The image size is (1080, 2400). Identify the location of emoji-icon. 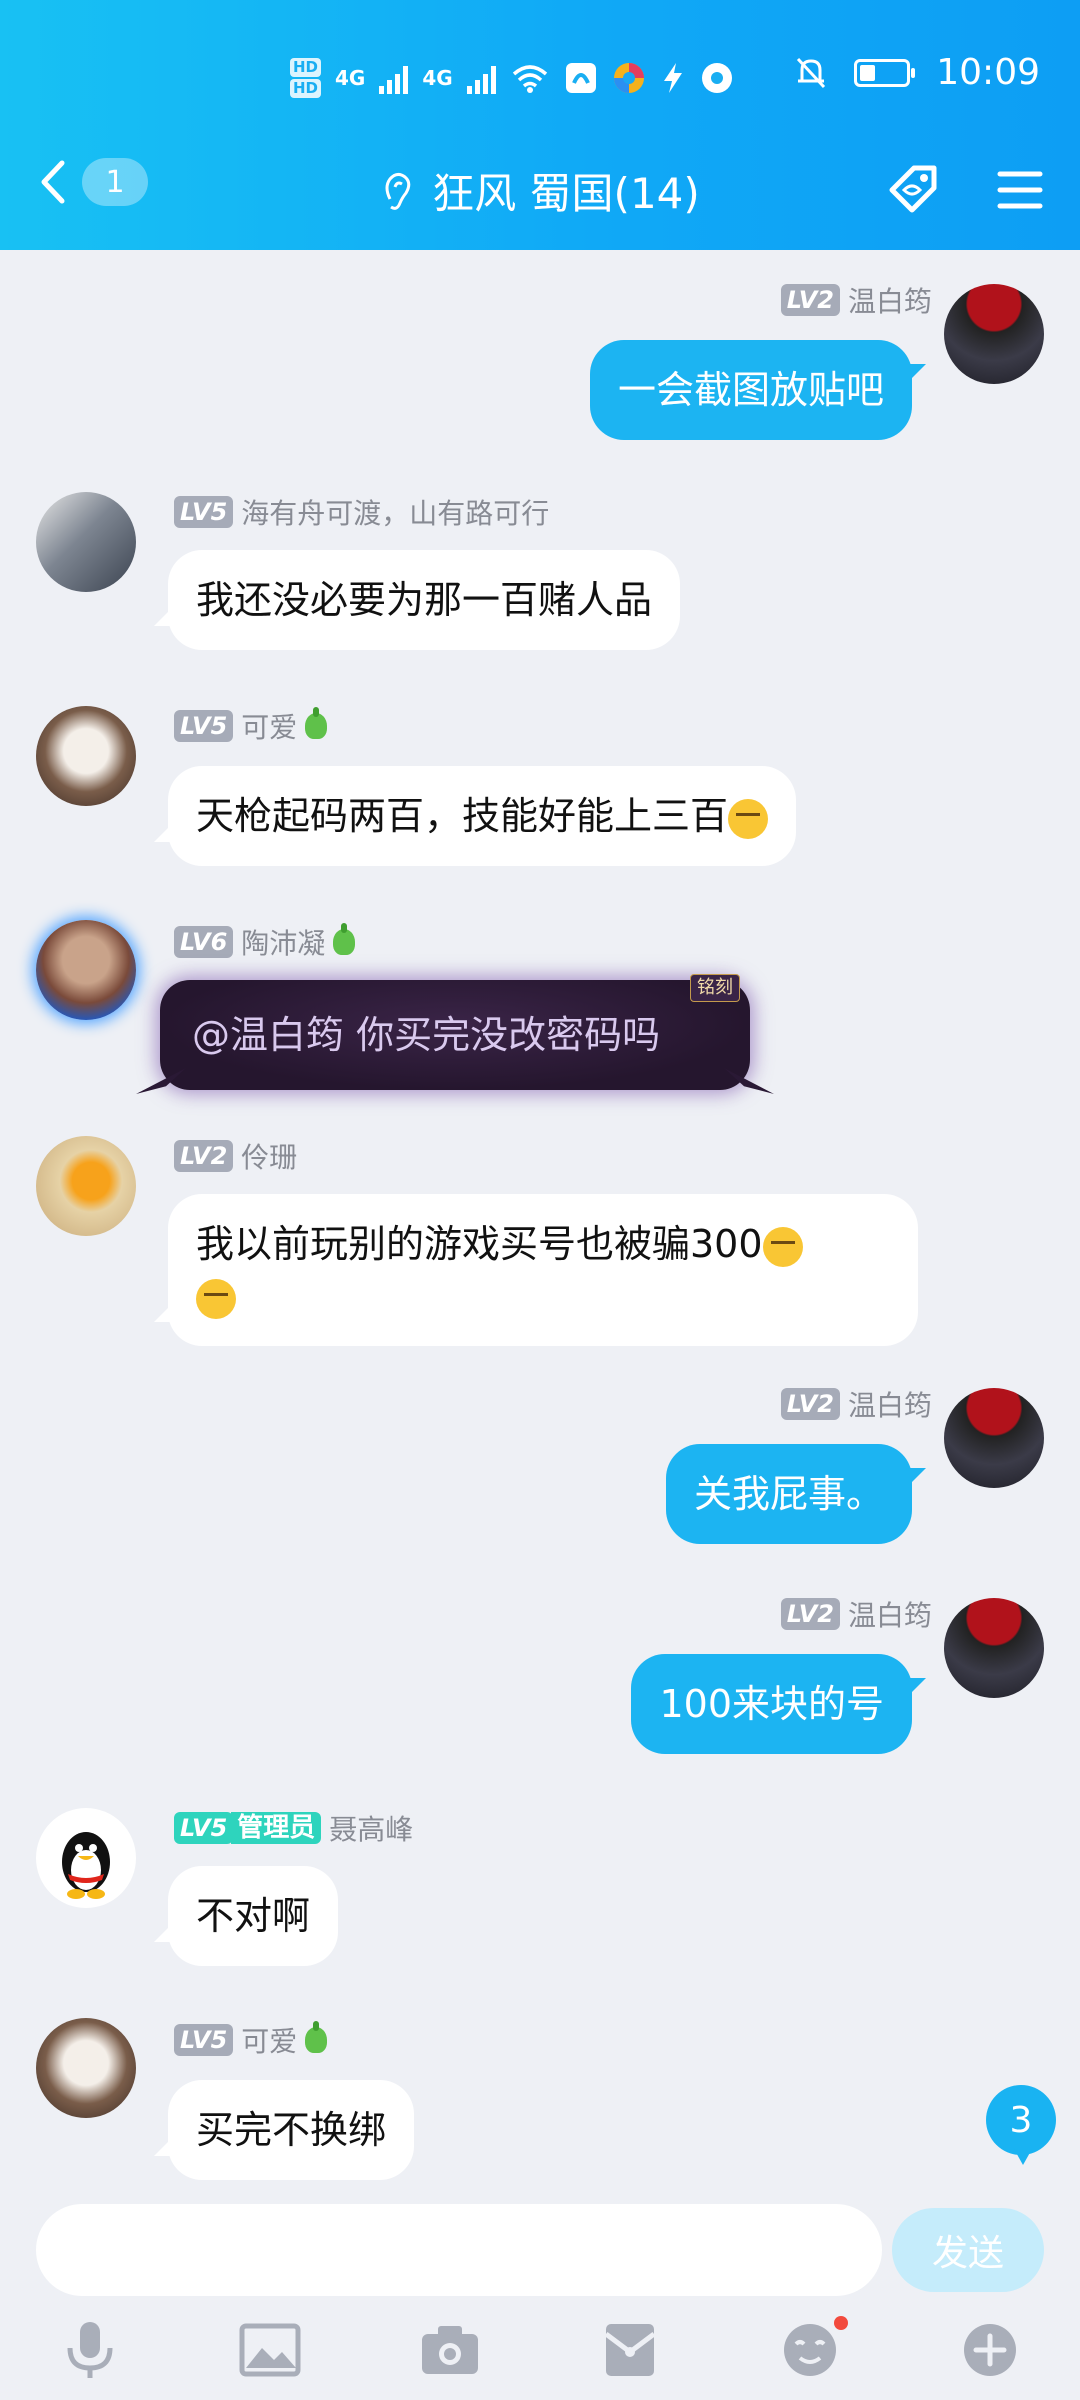
(810, 2350).